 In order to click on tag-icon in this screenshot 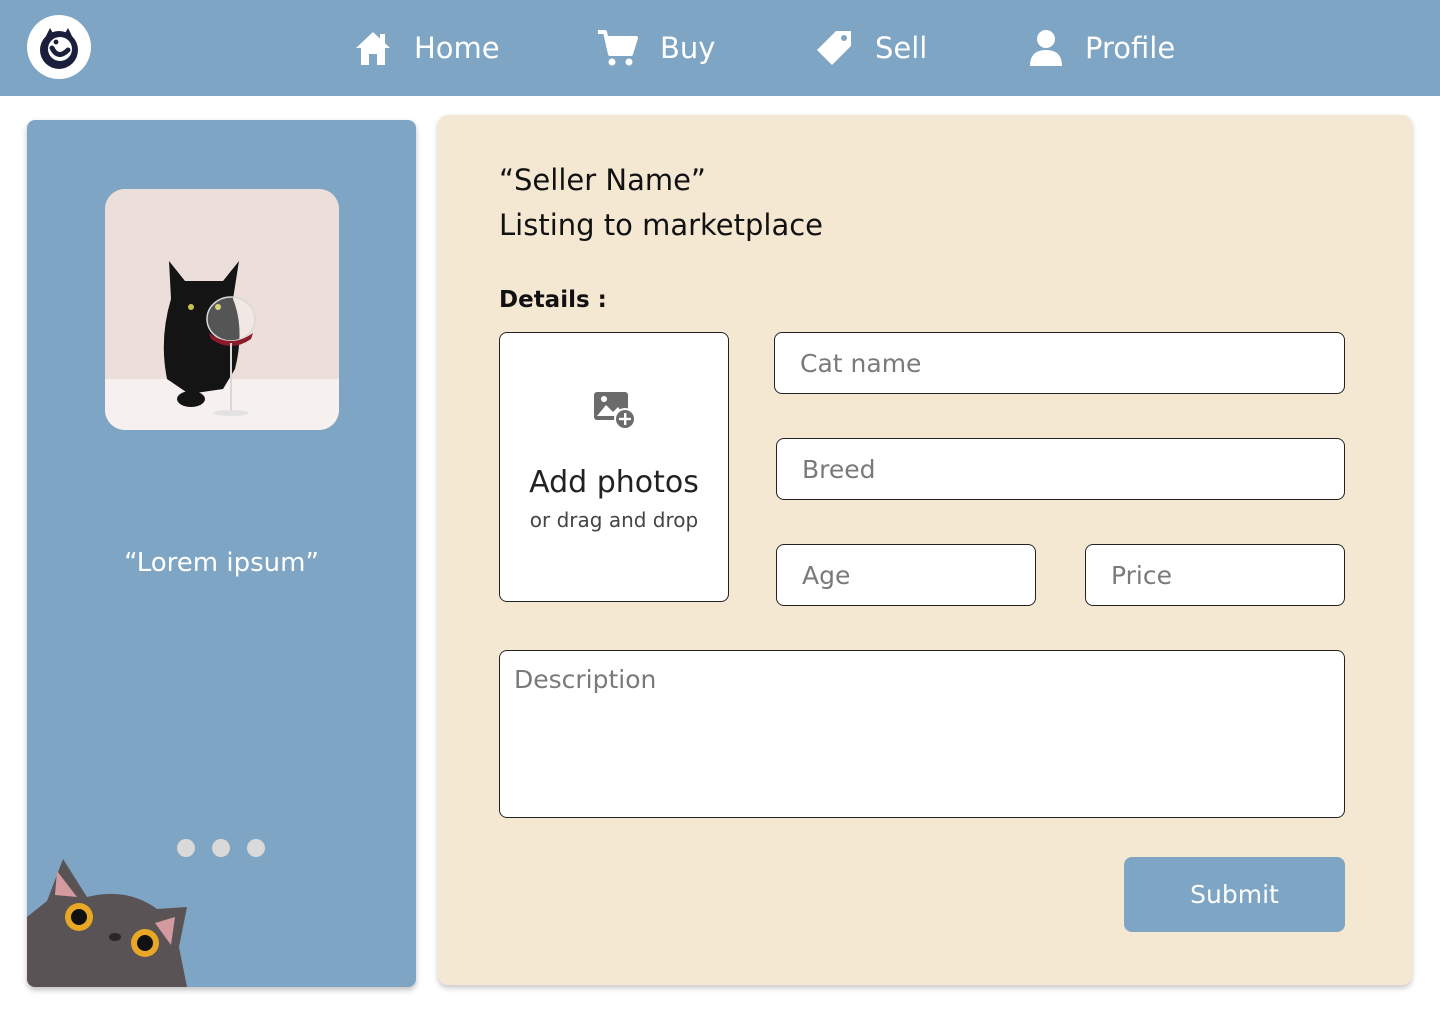, I will do `click(834, 48)`.